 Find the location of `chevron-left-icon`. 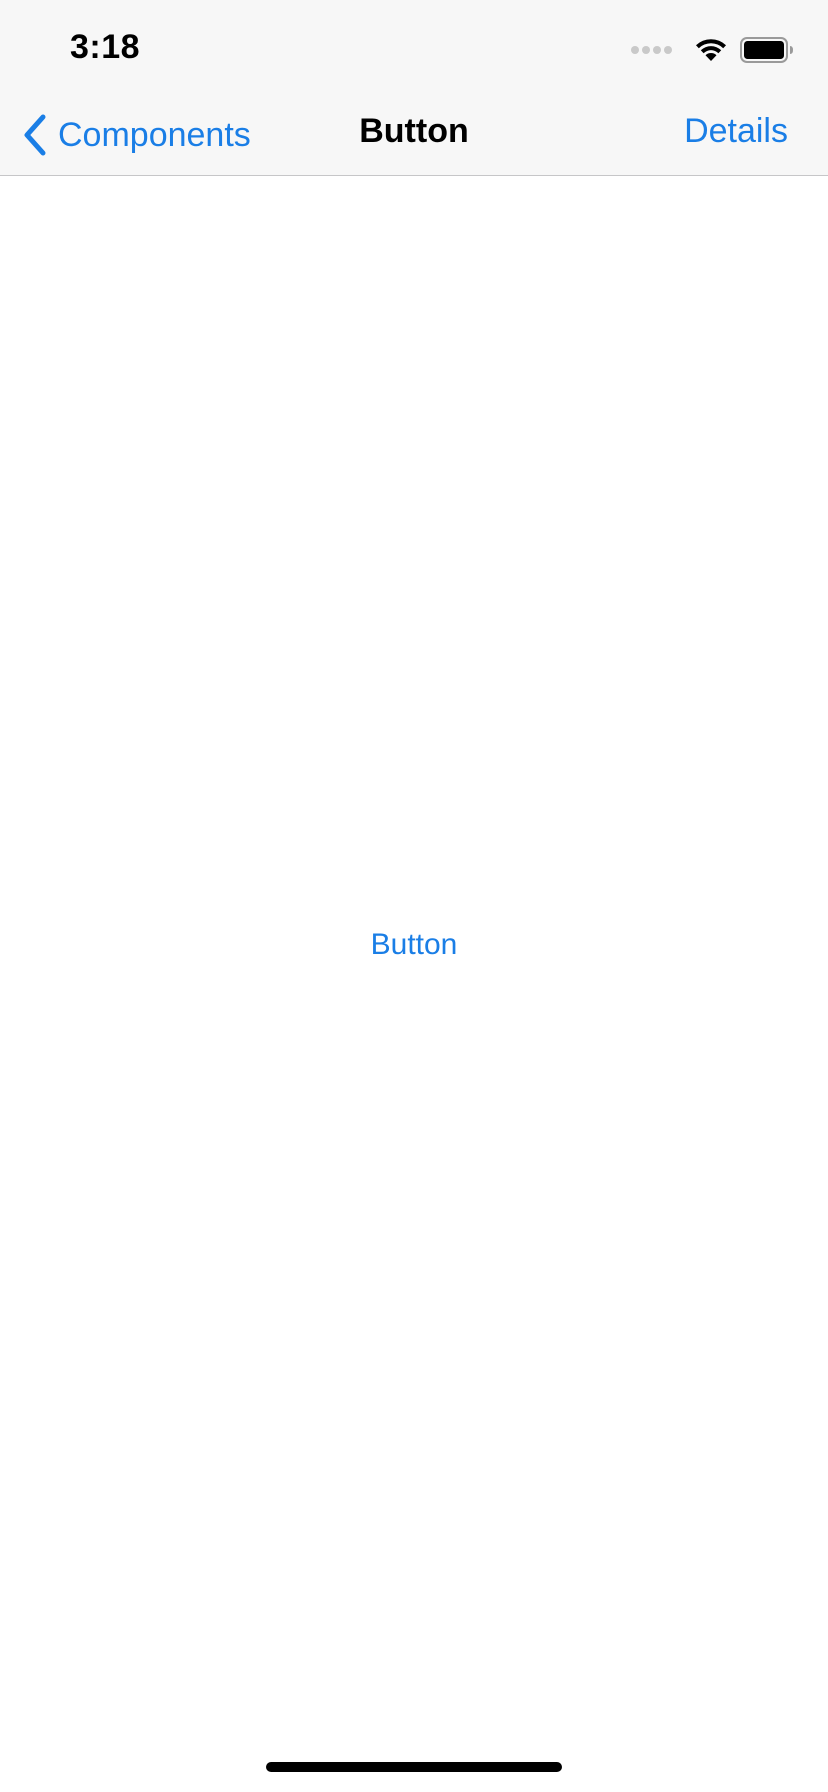

chevron-left-icon is located at coordinates (35, 135).